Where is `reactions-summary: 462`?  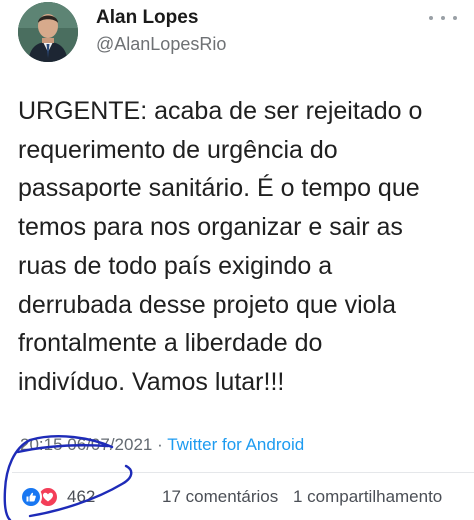
reactions-summary: 462 is located at coordinates (57, 497).